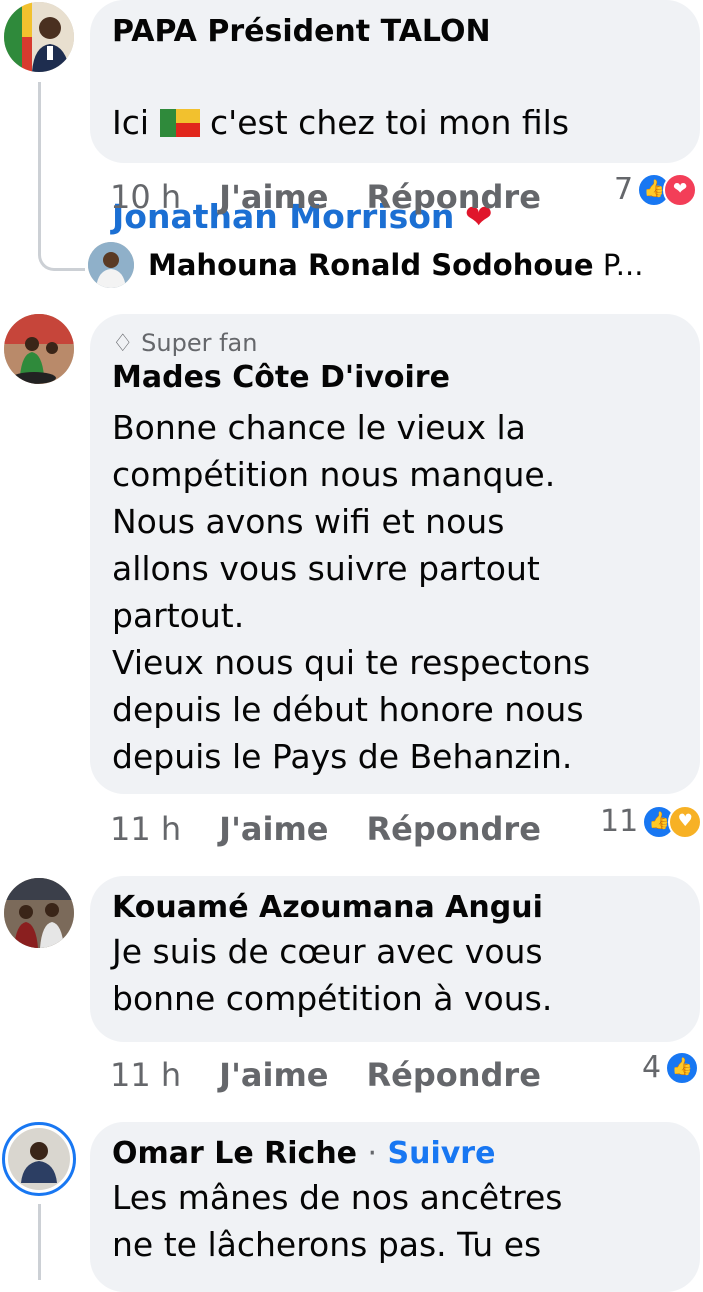 The width and height of the screenshot is (703, 1292). What do you see at coordinates (344, 197) in the screenshot?
I see `comment-actions: 10 h J'aime Répondre` at bounding box center [344, 197].